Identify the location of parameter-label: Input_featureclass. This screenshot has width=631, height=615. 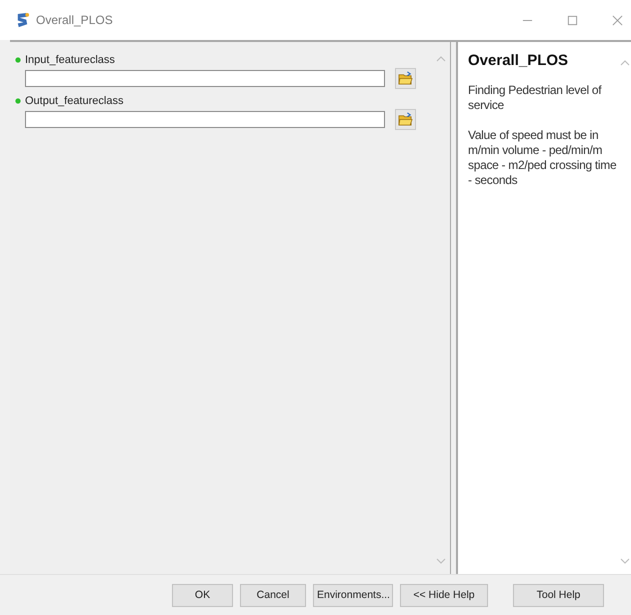
(70, 60).